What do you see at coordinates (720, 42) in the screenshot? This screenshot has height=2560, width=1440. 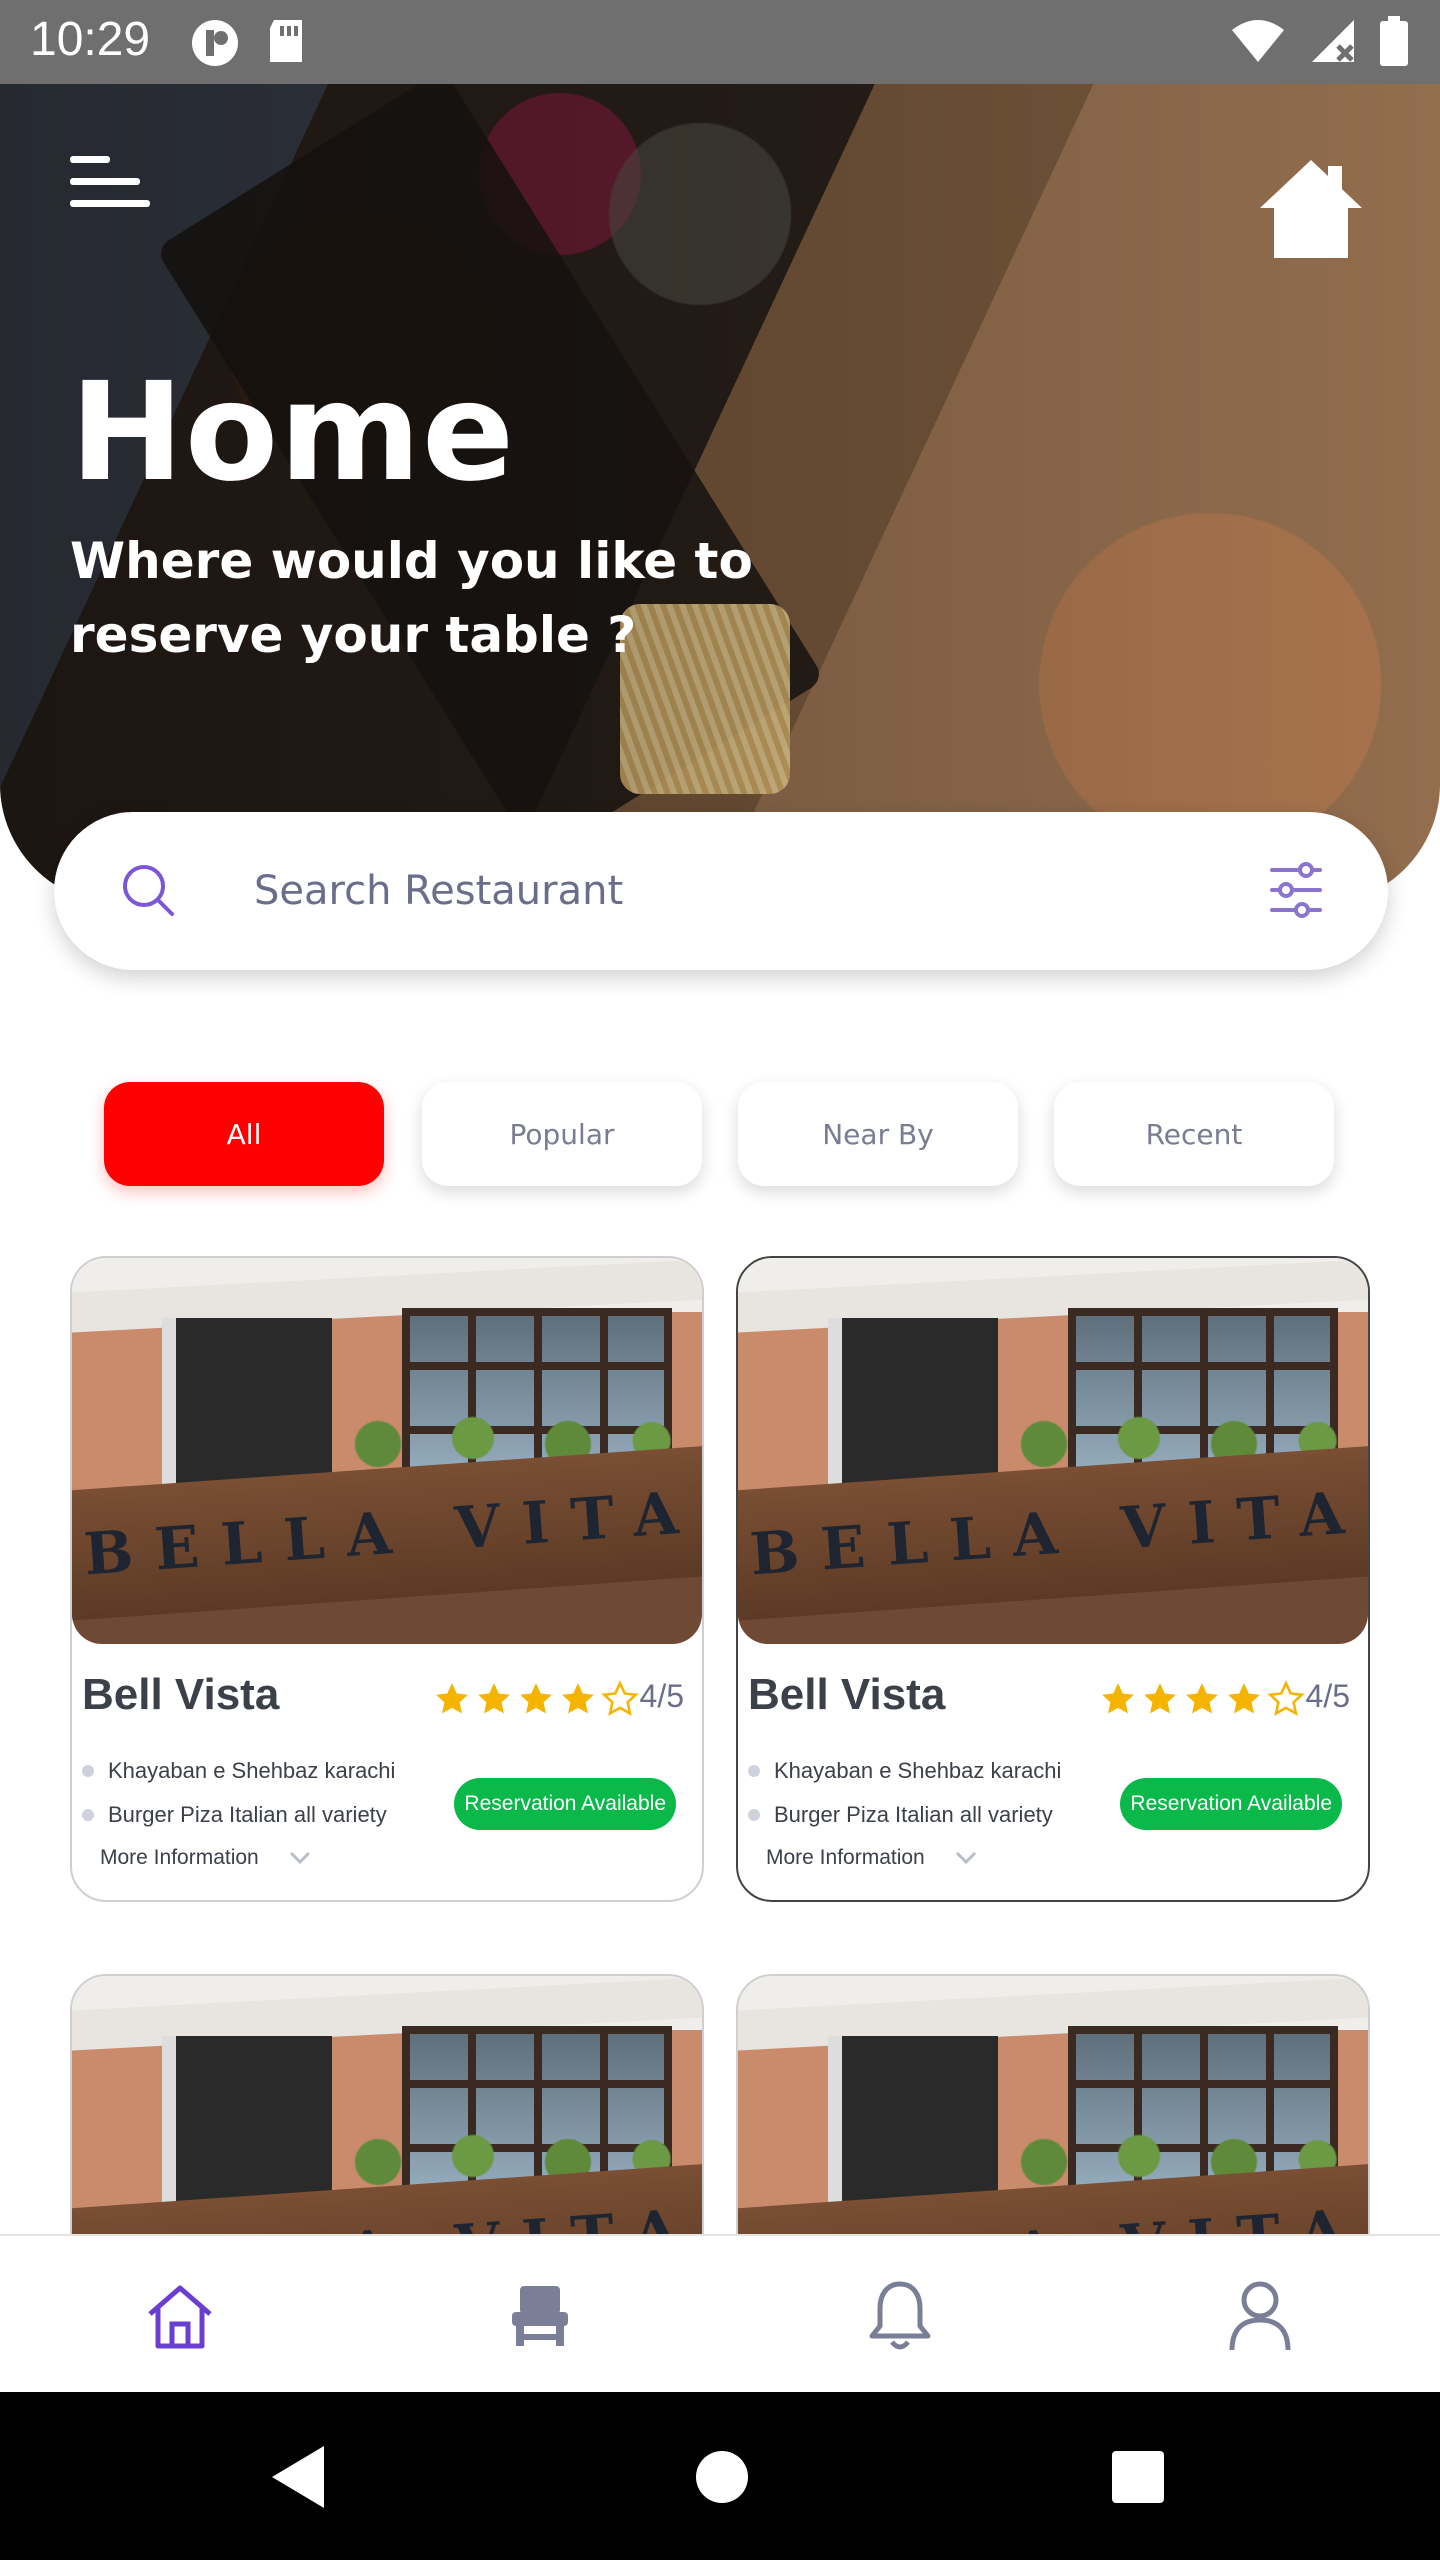 I see `status-bar: 10:29` at bounding box center [720, 42].